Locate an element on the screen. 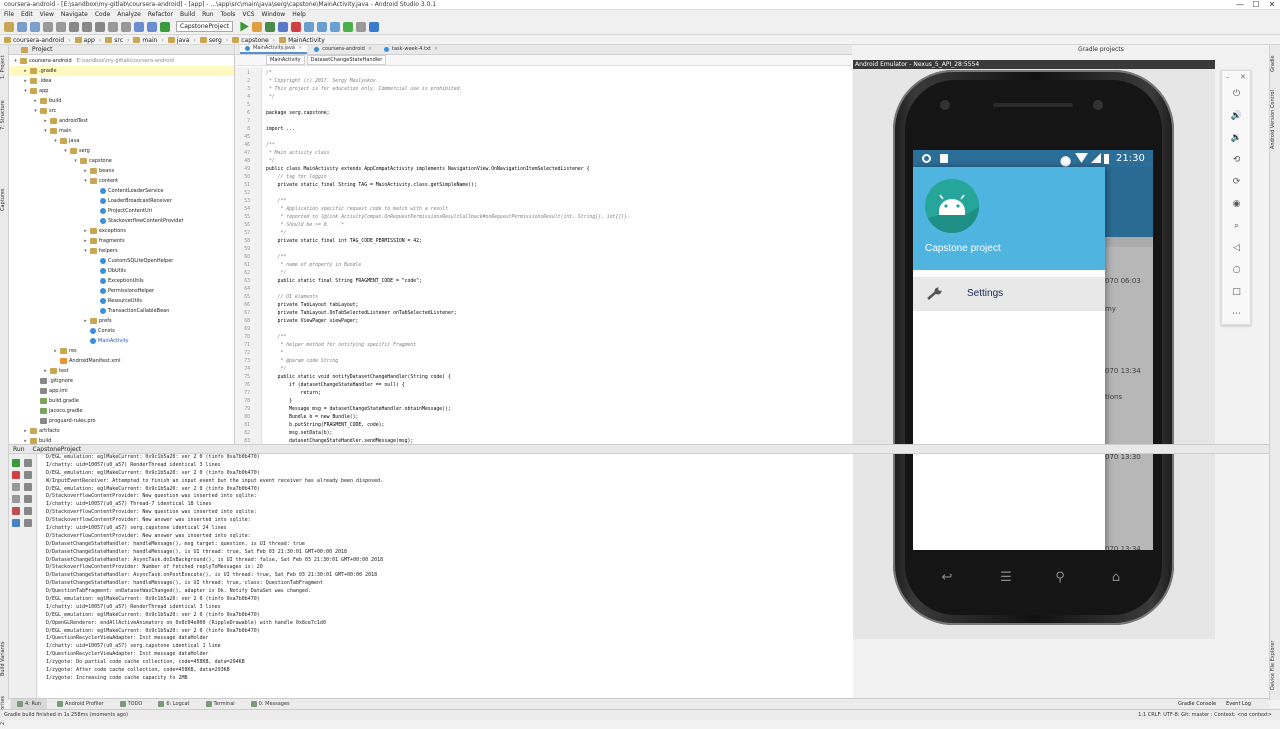 This screenshot has height=729, width=1280. tree-node: CustomSQLiteOpenHelper is located at coordinates (121, 261).